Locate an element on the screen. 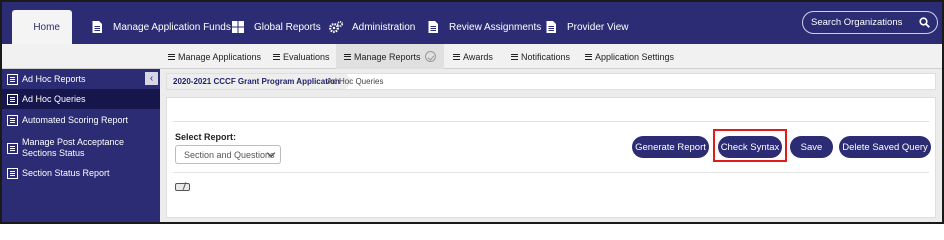  subnav-manage-reports: Manage Reports is located at coordinates (390, 56).